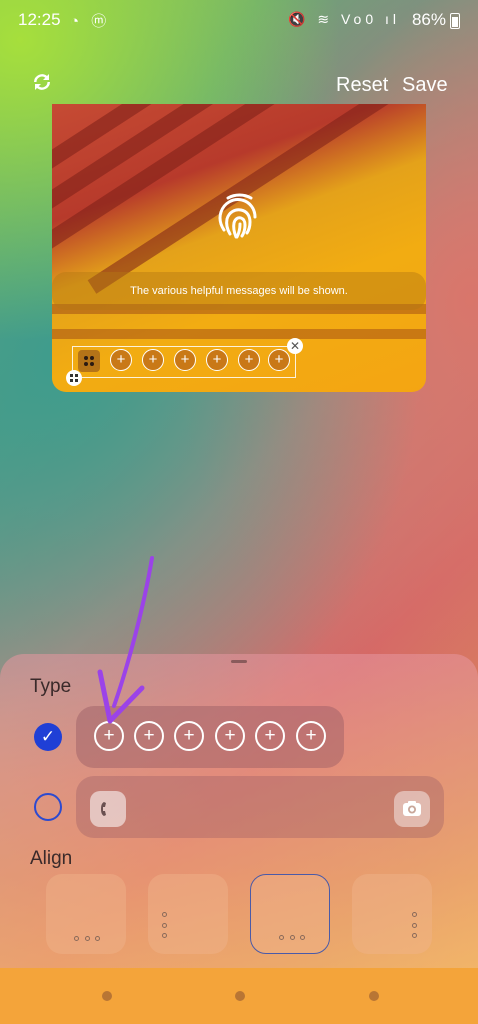 The image size is (478, 1024). Describe the element at coordinates (86, 914) in the screenshot. I see `align-option-bottom-left` at that location.